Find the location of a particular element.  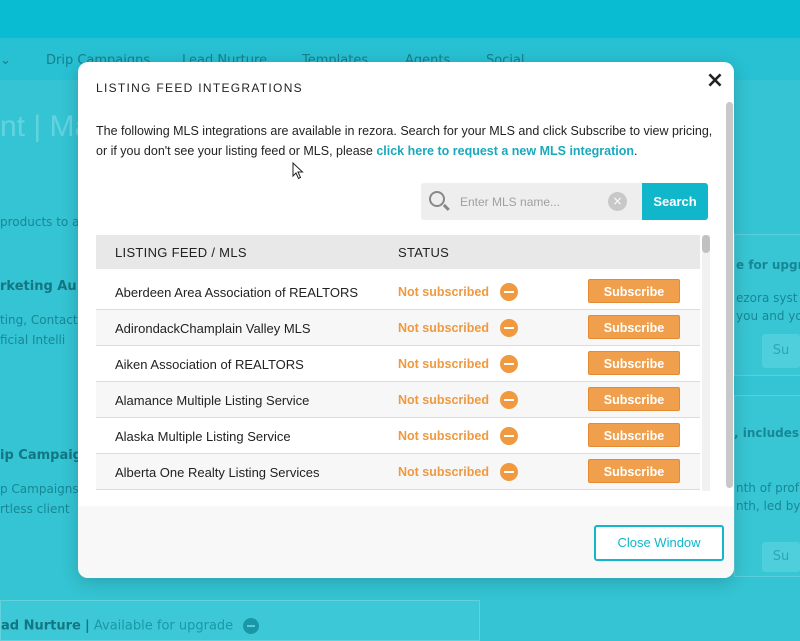

mls-name: Alaska Multiple Listing Service is located at coordinates (203, 436).